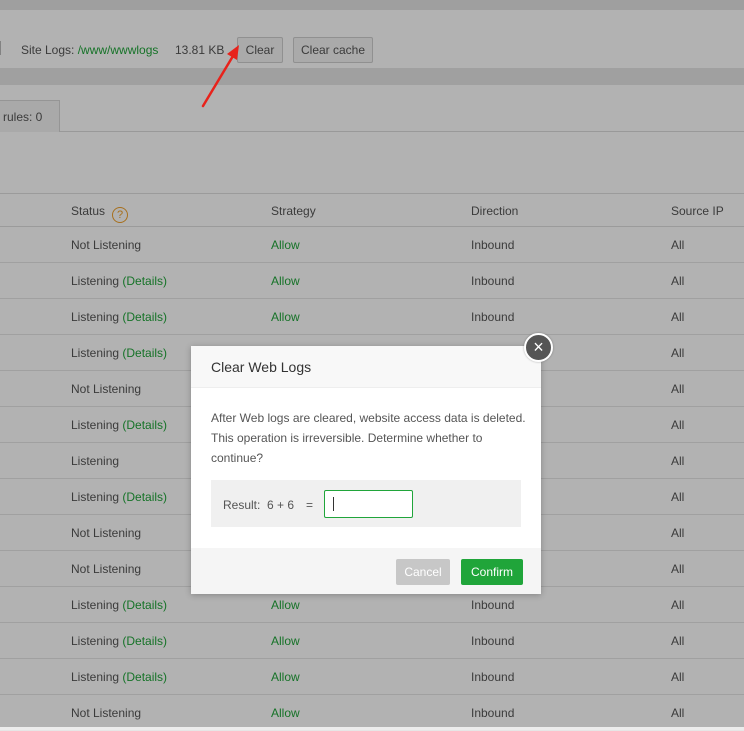 This screenshot has width=744, height=731. What do you see at coordinates (538, 347) in the screenshot?
I see `close-icon: ×` at bounding box center [538, 347].